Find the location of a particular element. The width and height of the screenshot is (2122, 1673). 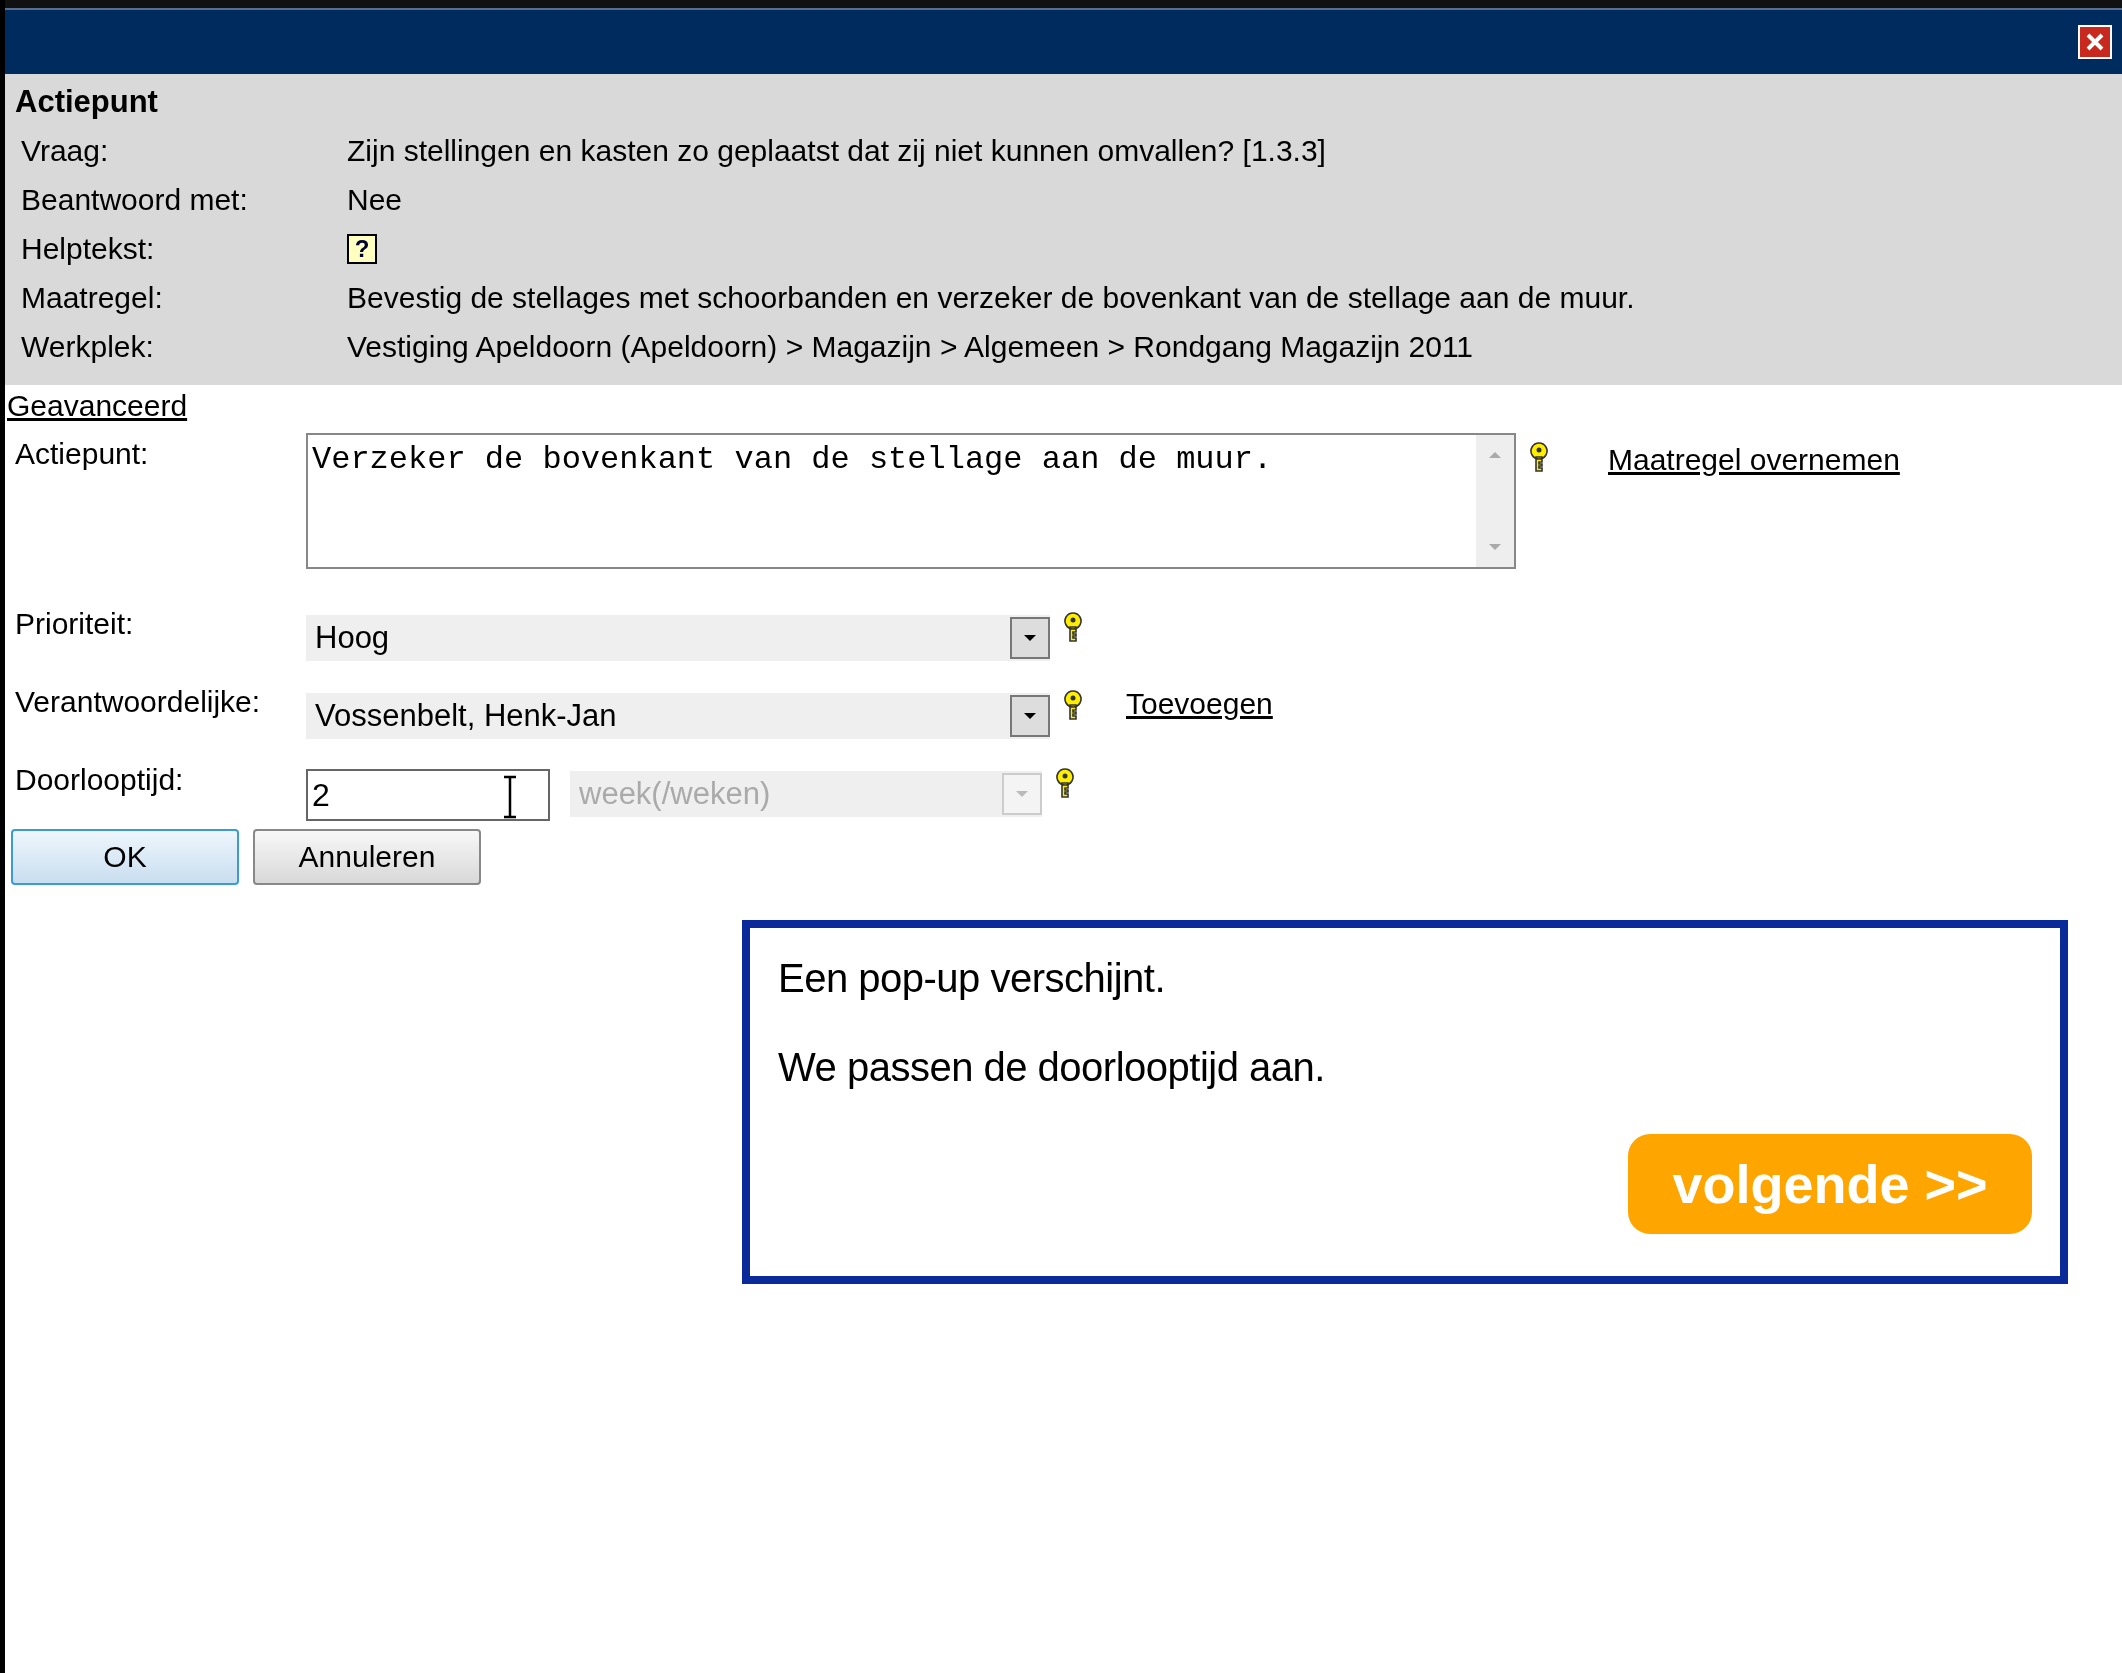

advanced-link: Geavanceerd is located at coordinates (97, 406).